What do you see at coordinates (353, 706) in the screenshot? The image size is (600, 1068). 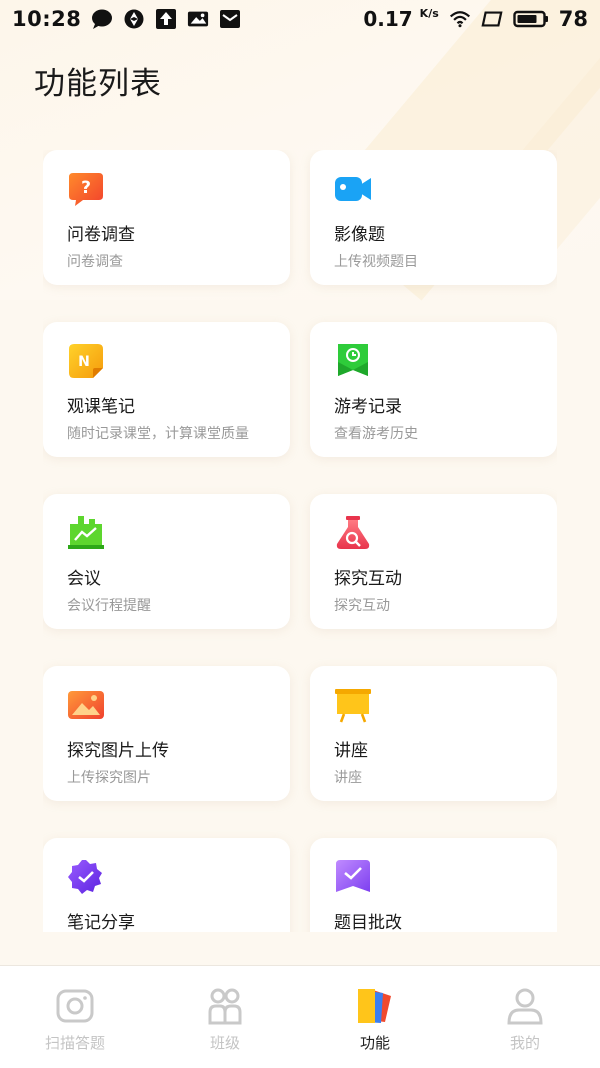 I see `lecture-board-icon` at bounding box center [353, 706].